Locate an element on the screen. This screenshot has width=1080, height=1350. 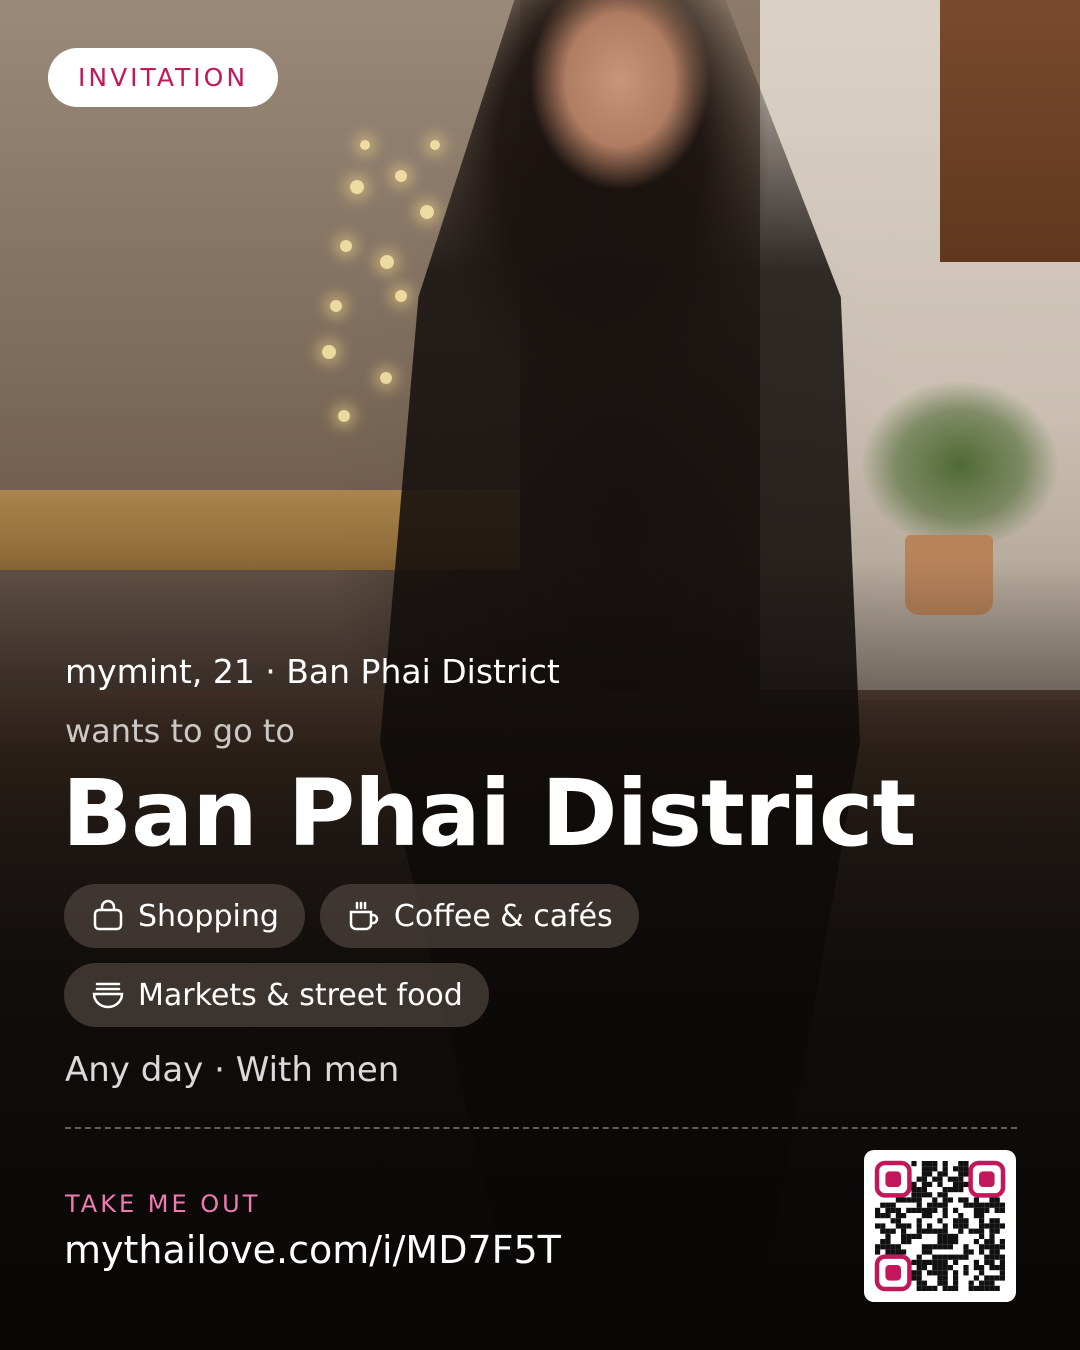
background-photo-plant is located at coordinates (960, 465).